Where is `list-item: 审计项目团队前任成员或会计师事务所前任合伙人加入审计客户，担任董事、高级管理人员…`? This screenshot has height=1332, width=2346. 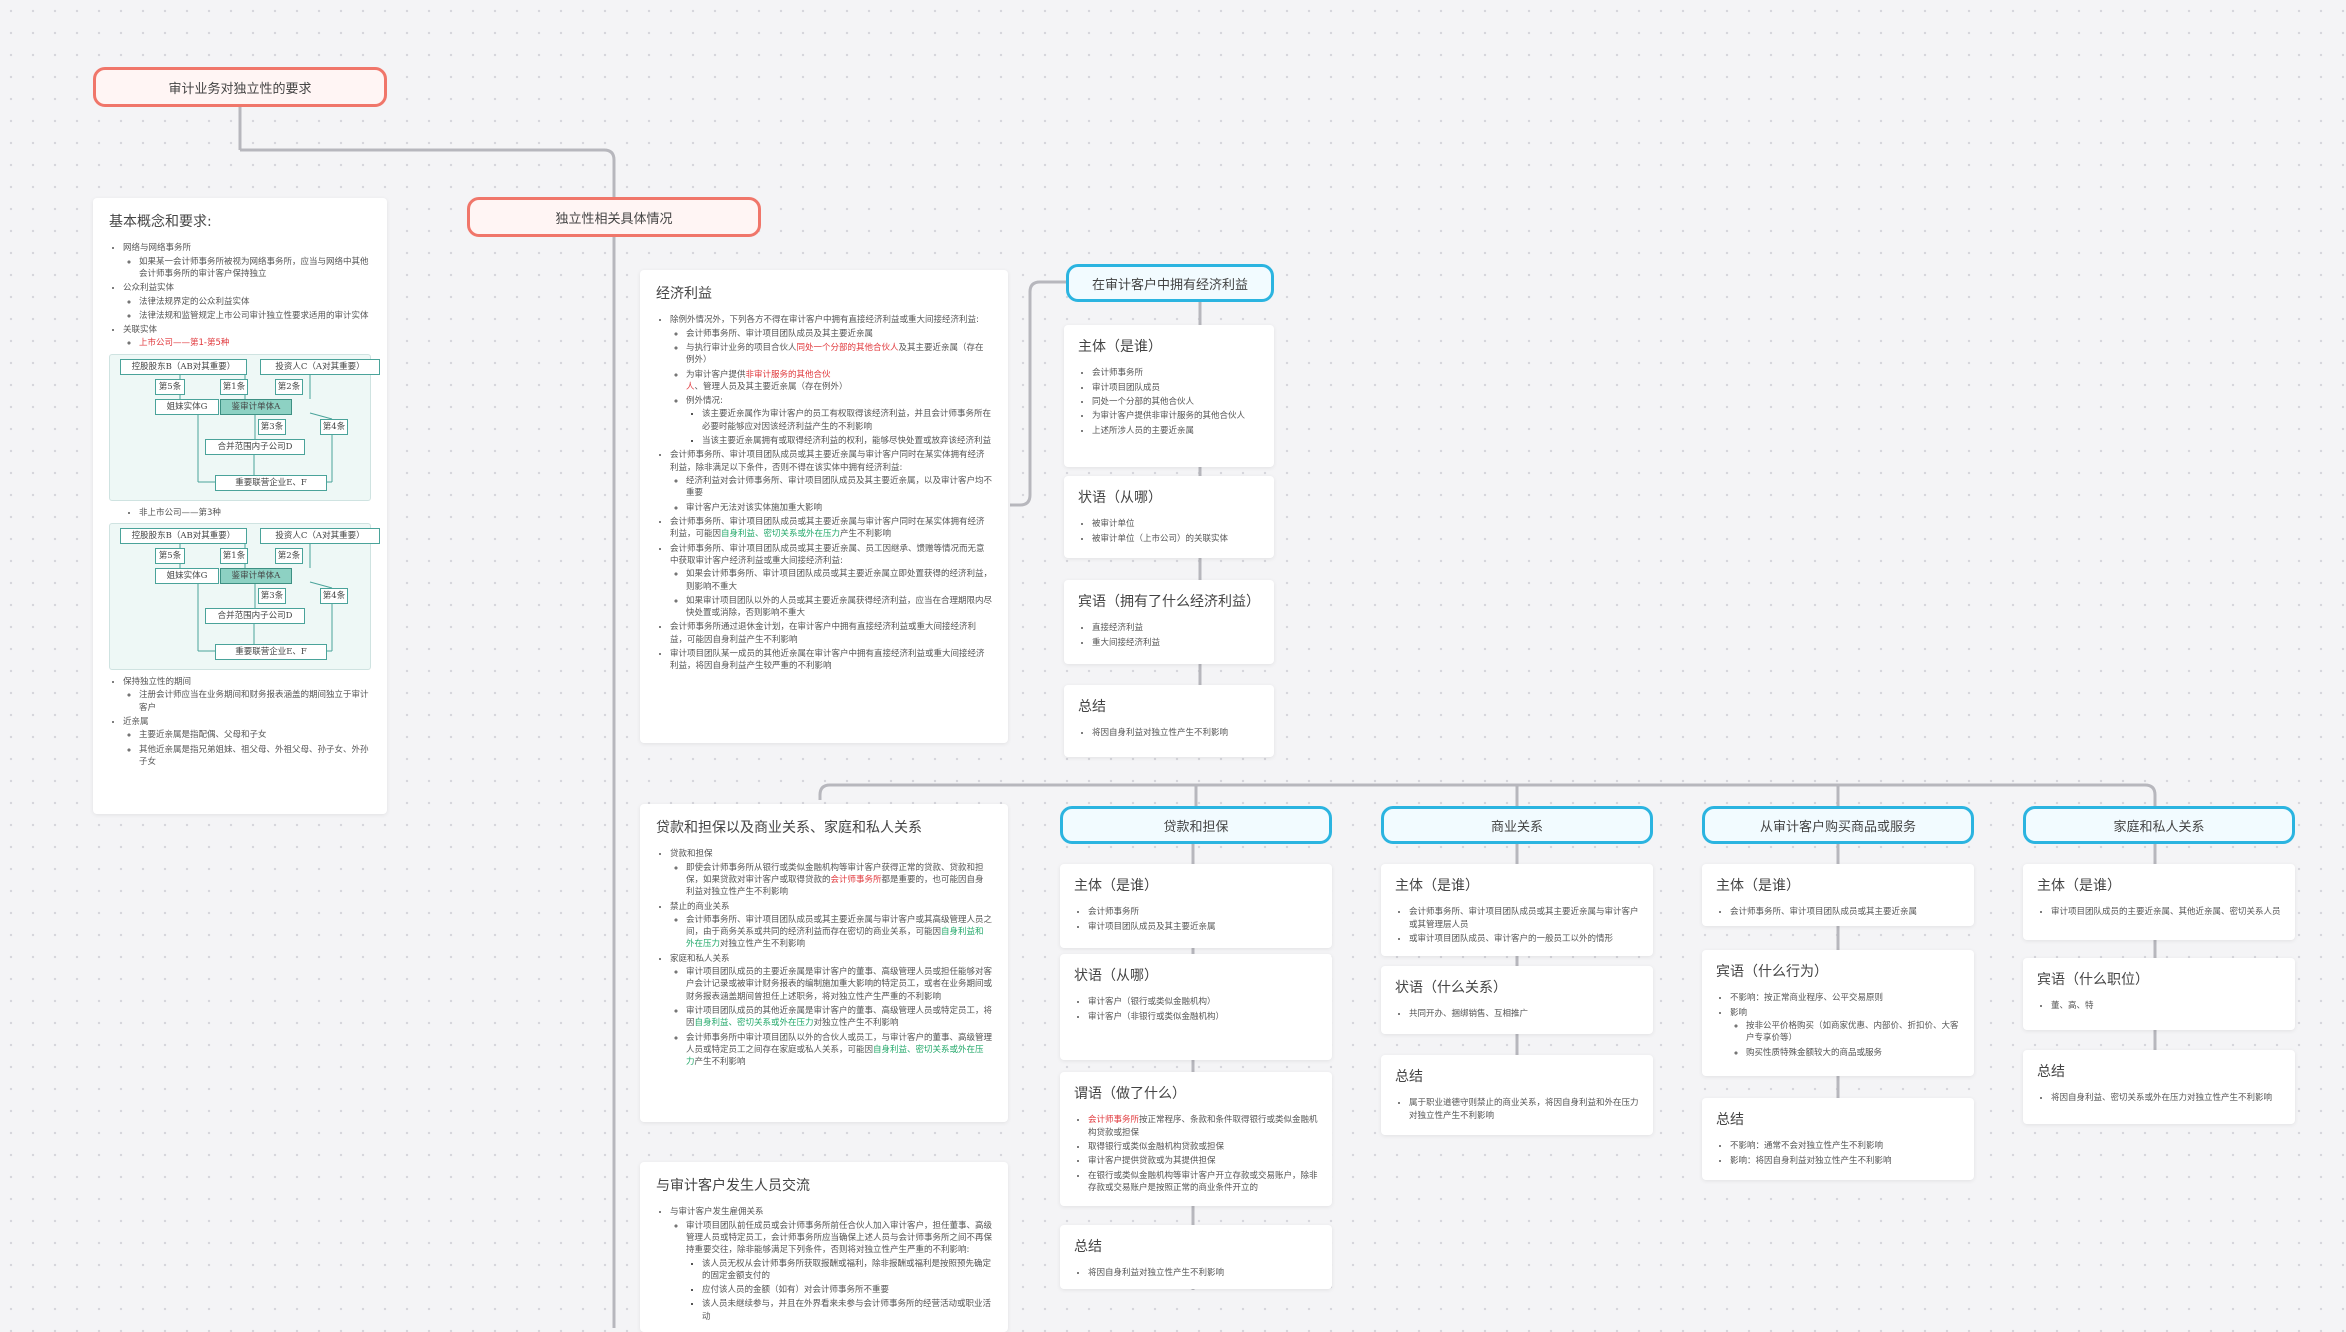 list-item: 审计项目团队前任成员或会计师事务所前任合伙人加入审计客户，担任董事、高级管理人员… is located at coordinates (839, 1272).